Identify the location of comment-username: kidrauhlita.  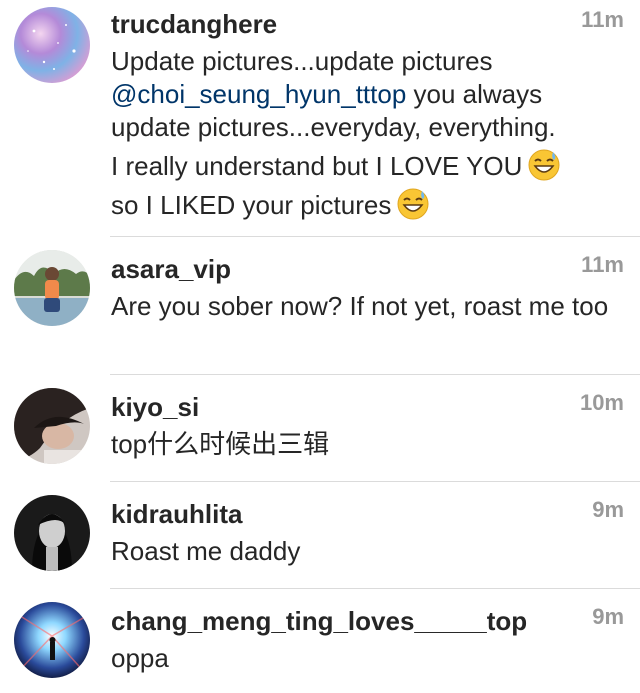
(176, 514).